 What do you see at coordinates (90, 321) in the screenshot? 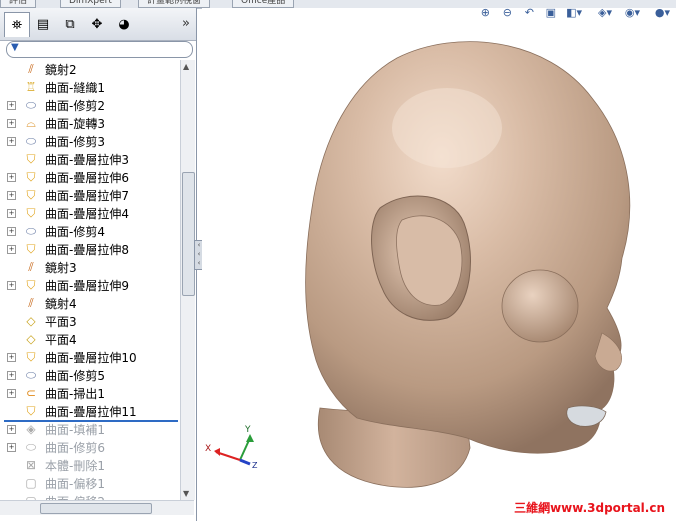
I see `tree-item: ◇ 平面3` at bounding box center [90, 321].